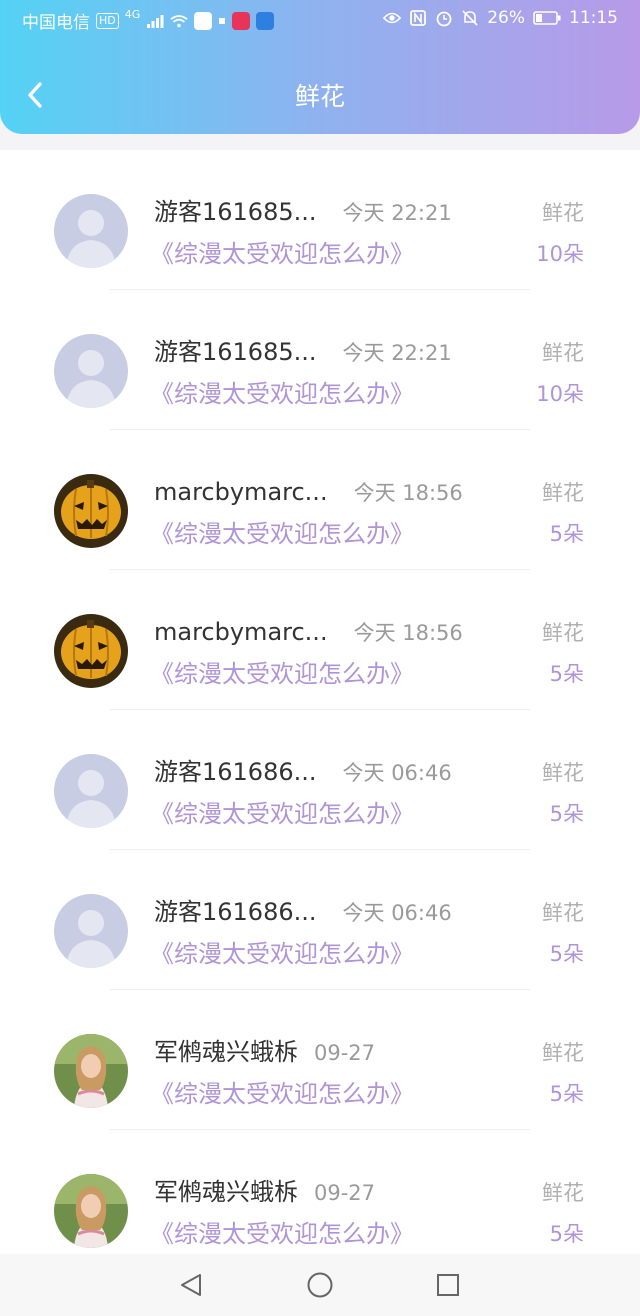 The width and height of the screenshot is (640, 1316). I want to click on app-header: 中国电信 HD 4G 26% 11:15 鲜花, so click(320, 67).